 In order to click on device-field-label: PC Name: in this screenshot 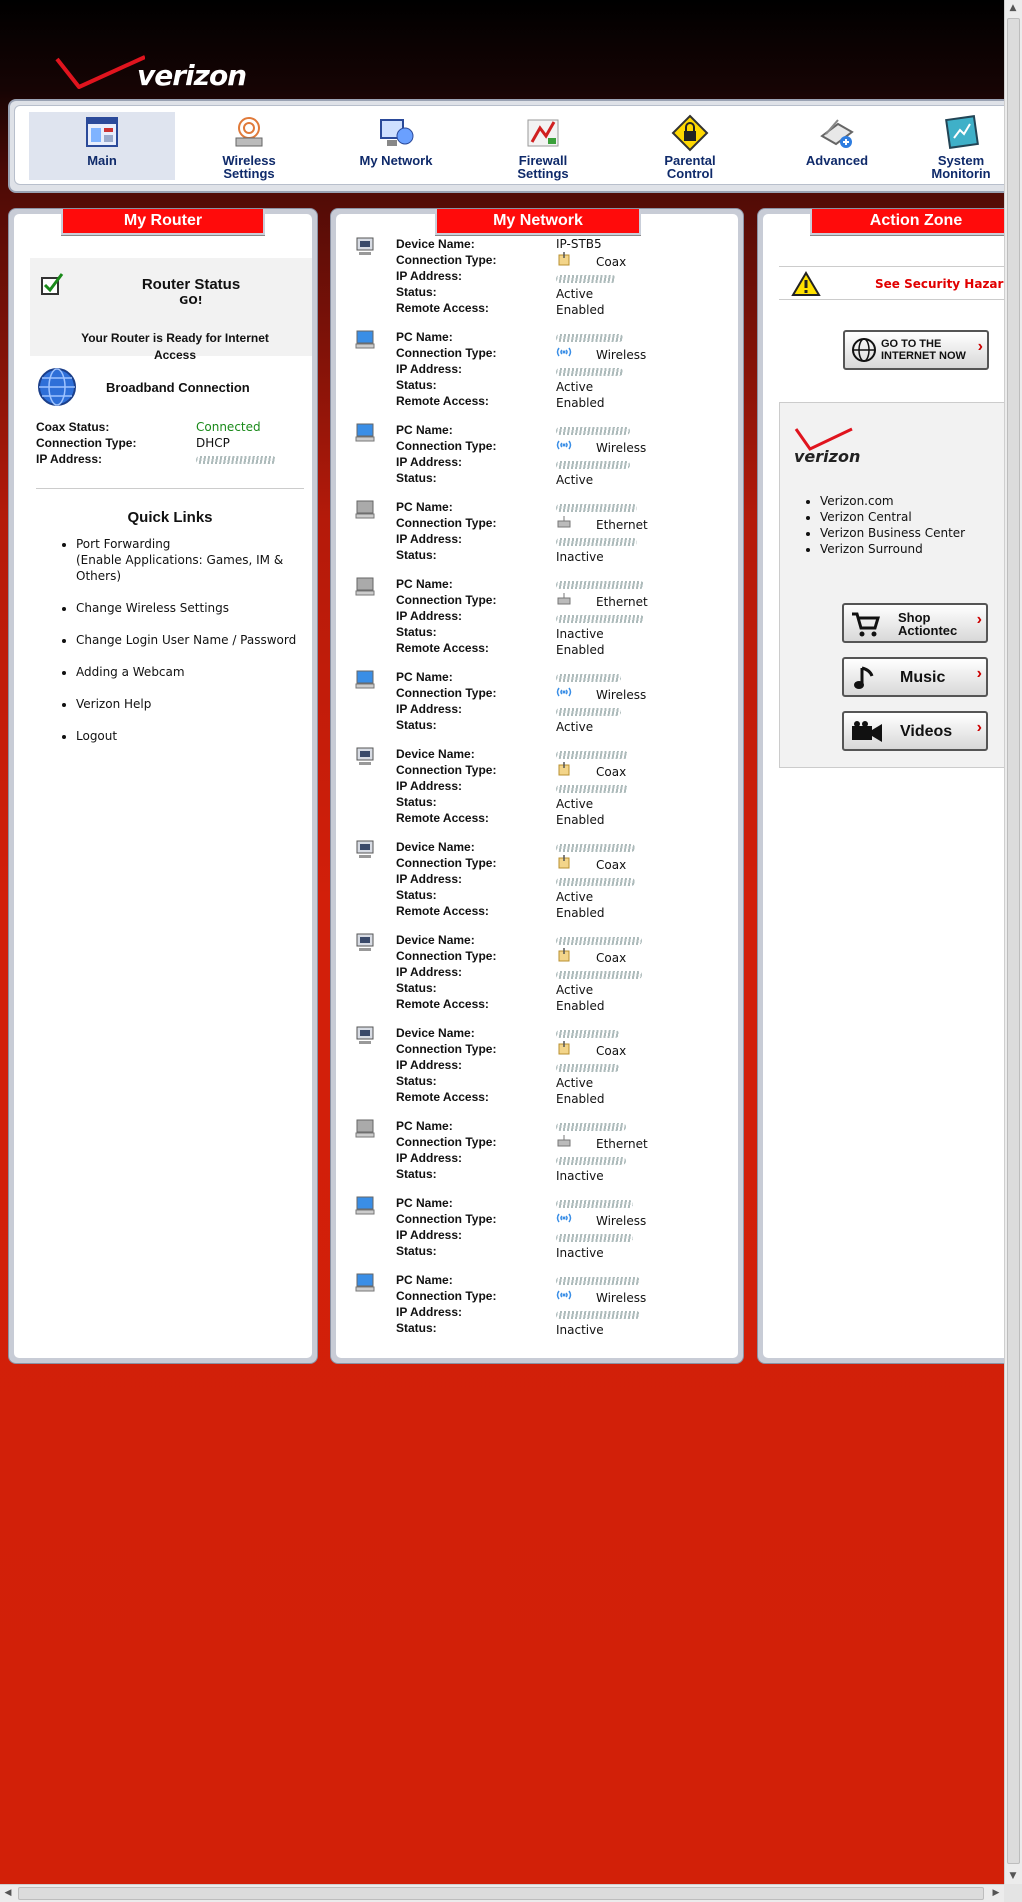, I will do `click(424, 677)`.